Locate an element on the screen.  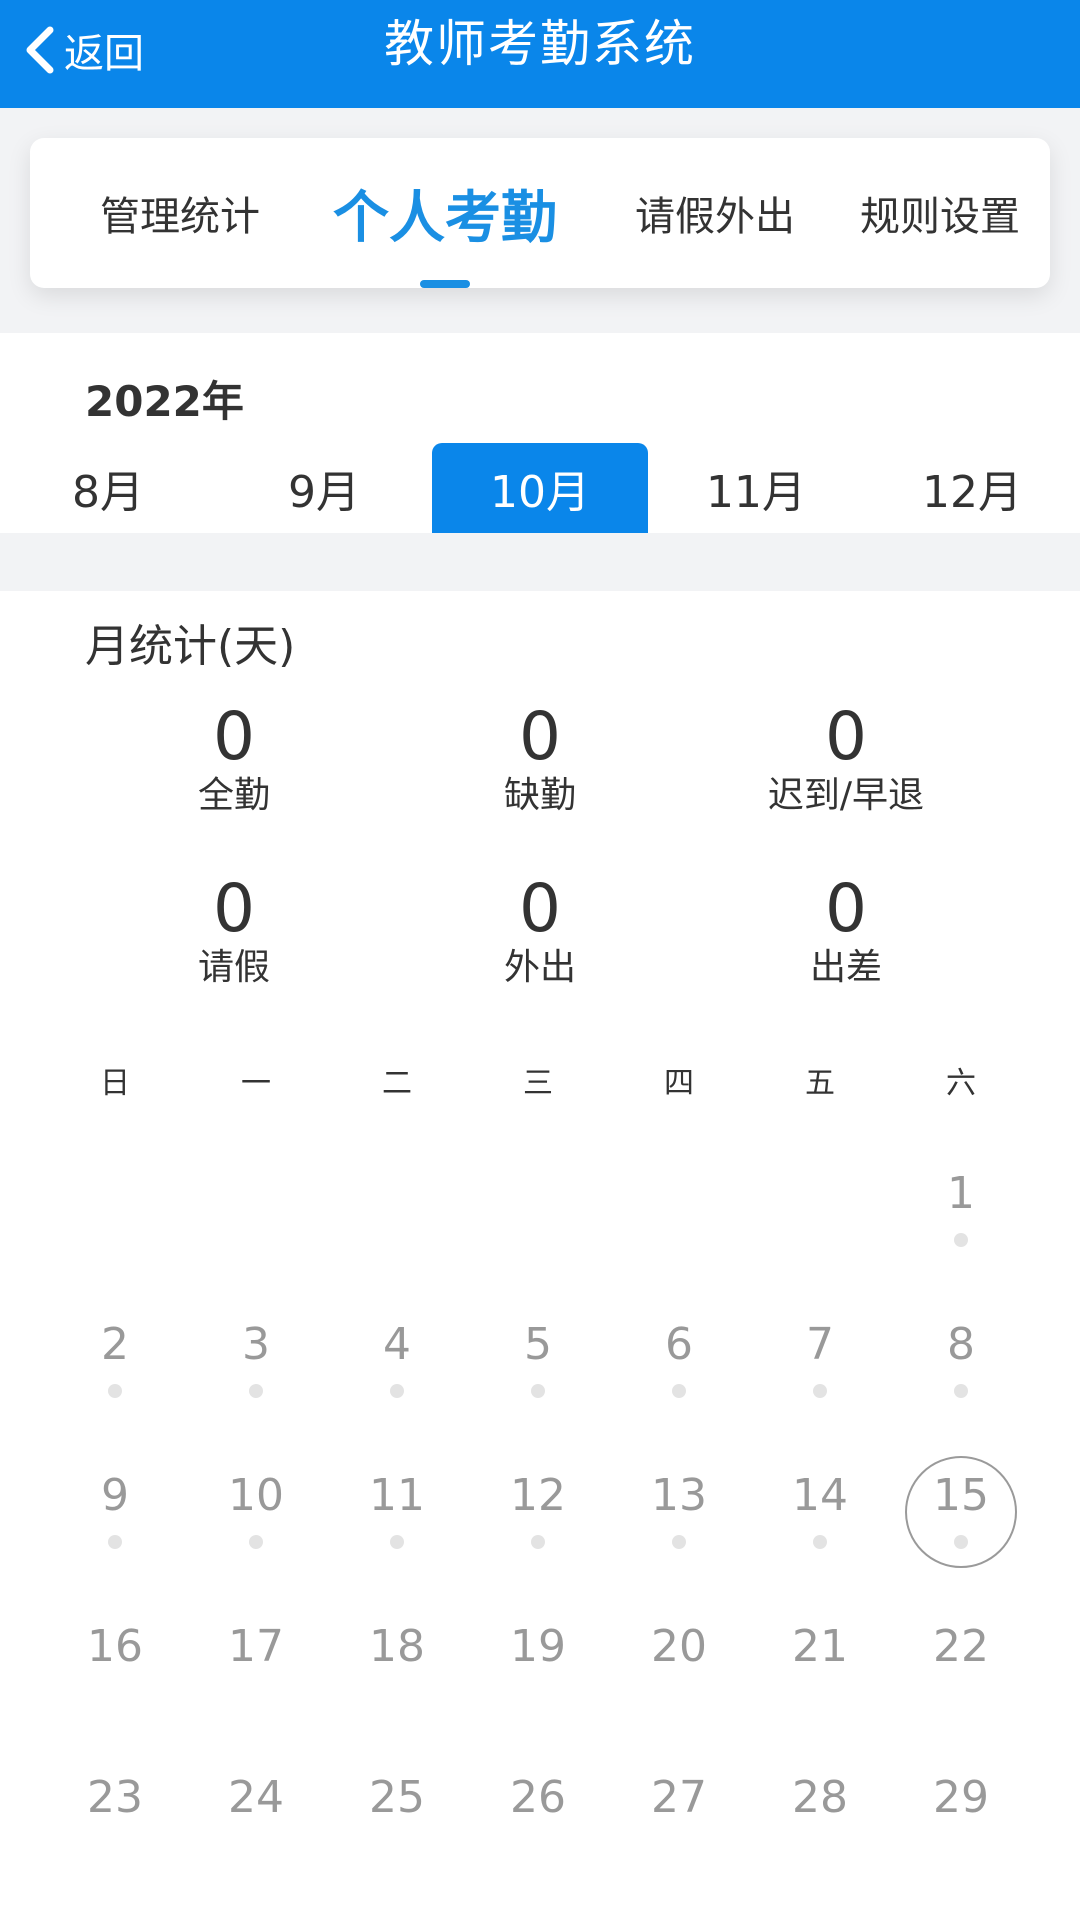
calendar-day: 29 is located at coordinates (961, 1814).